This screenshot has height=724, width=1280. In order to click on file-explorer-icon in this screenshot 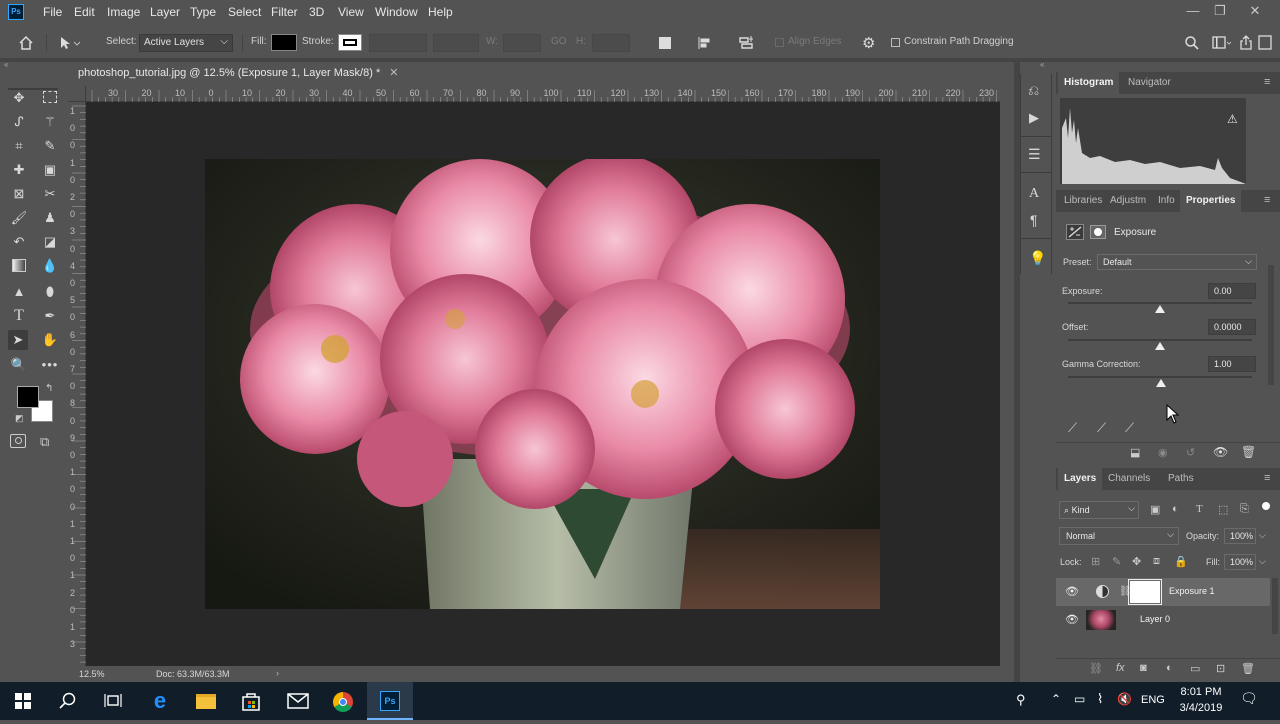, I will do `click(206, 701)`.